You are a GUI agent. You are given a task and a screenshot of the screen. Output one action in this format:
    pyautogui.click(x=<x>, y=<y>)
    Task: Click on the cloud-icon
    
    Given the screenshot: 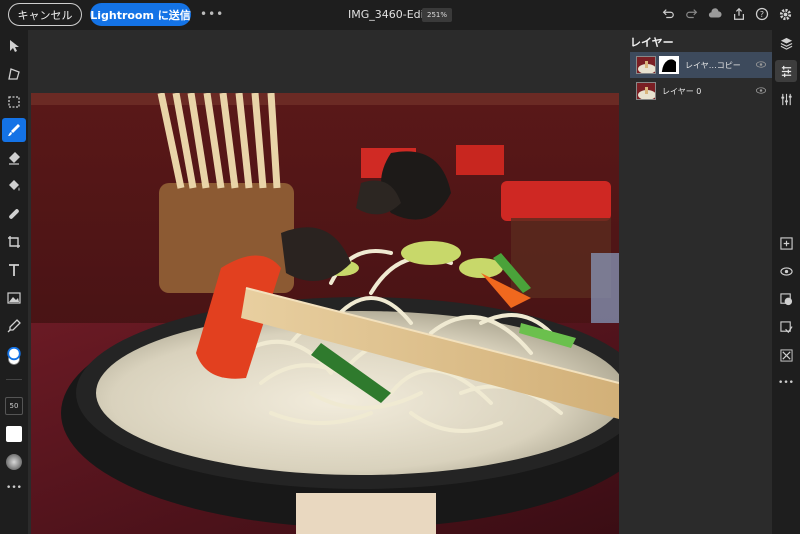 What is the action you would take?
    pyautogui.click(x=715, y=14)
    